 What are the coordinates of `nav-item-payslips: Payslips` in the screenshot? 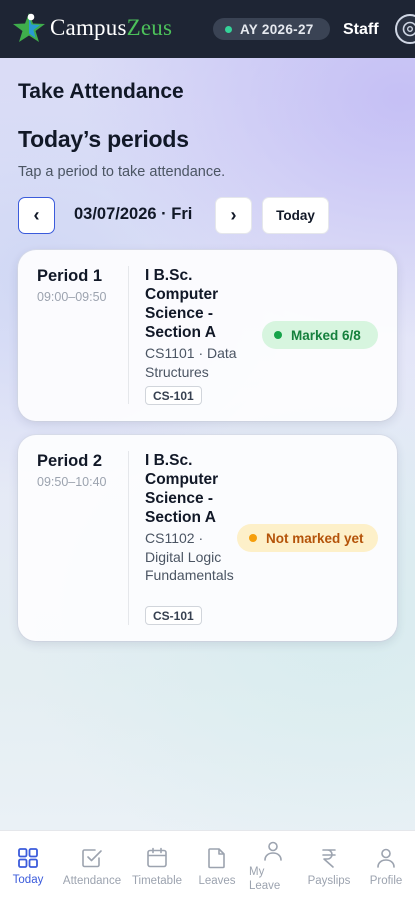 It's located at (329, 865).